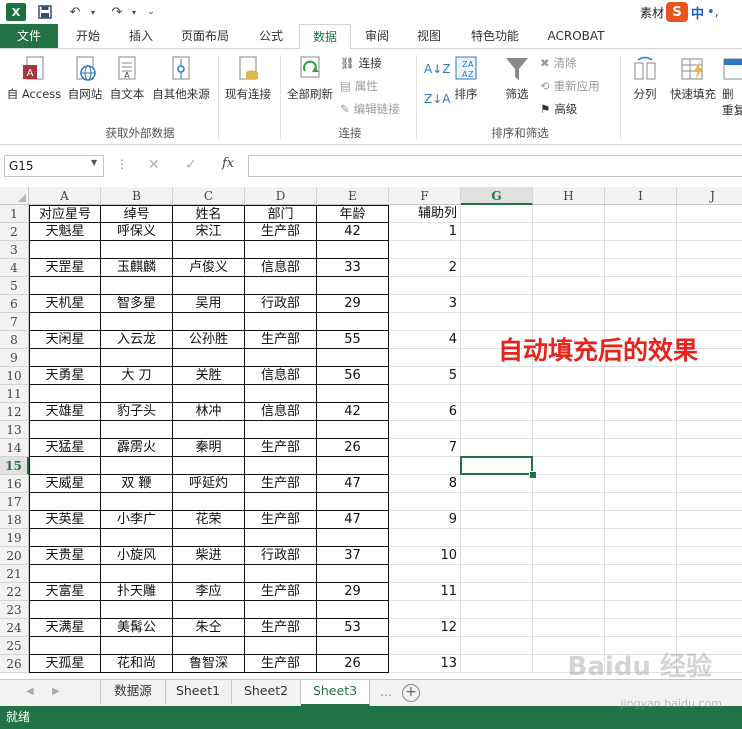  I want to click on table-cell-age: 55, so click(353, 340).